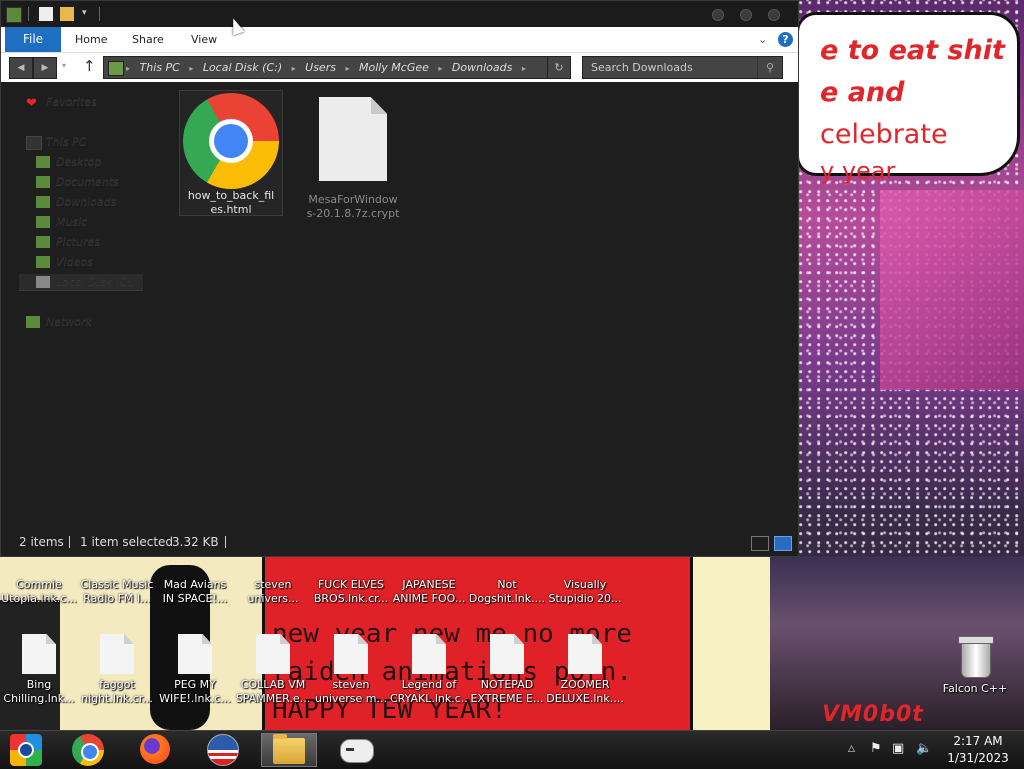  What do you see at coordinates (148, 39) in the screenshot?
I see `tab-share: Share` at bounding box center [148, 39].